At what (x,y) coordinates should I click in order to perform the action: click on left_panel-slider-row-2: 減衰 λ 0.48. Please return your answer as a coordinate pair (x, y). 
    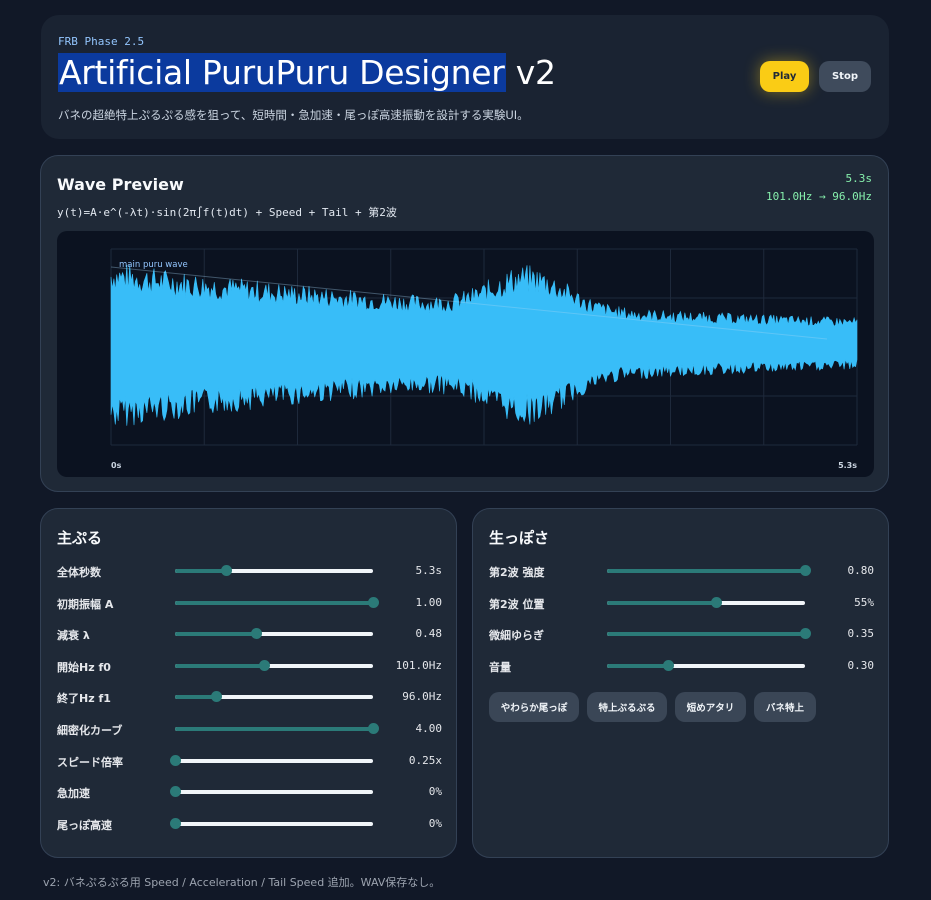
    Looking at the image, I should click on (249, 634).